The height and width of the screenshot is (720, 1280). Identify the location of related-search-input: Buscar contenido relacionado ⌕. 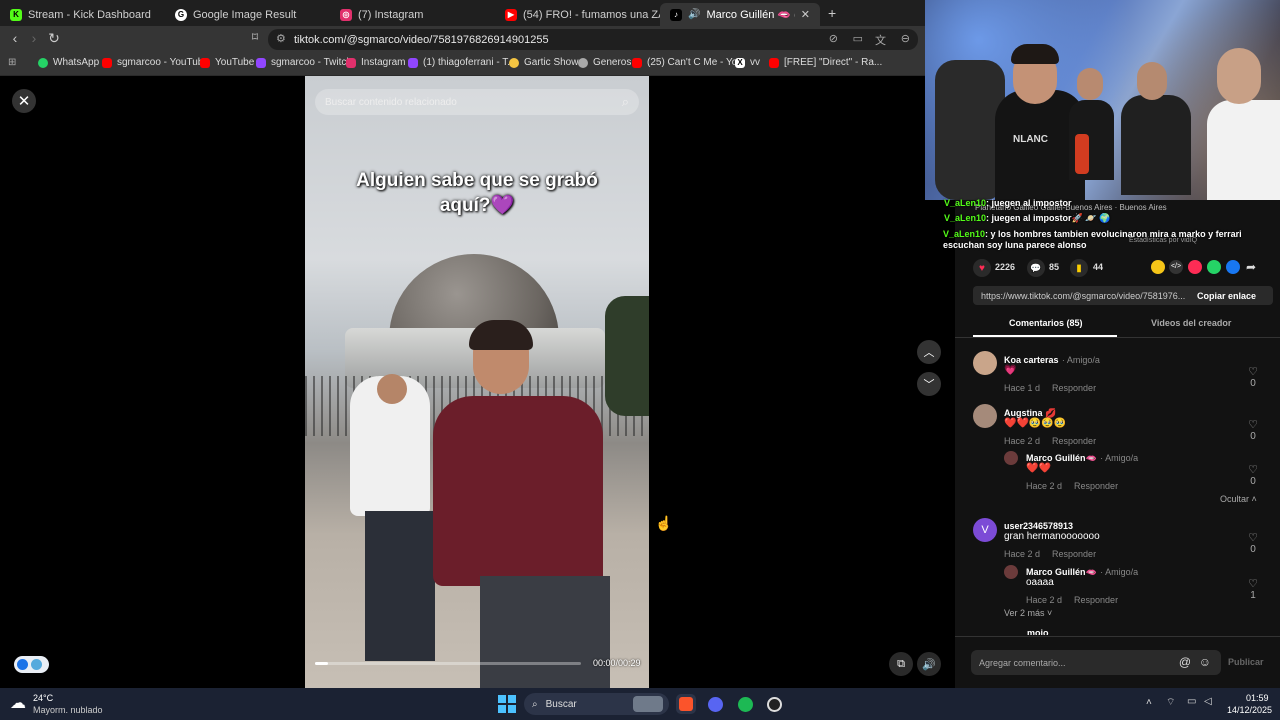
(477, 102).